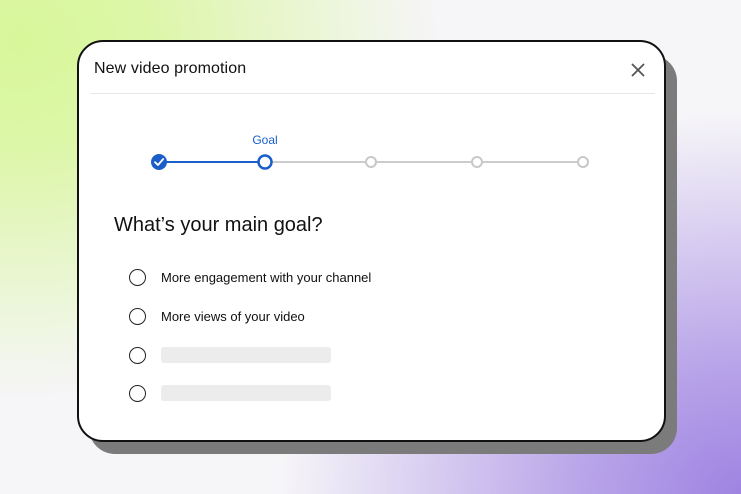 The height and width of the screenshot is (494, 741). Describe the element at coordinates (233, 316) in the screenshot. I see `option-label: More views of your video` at that location.